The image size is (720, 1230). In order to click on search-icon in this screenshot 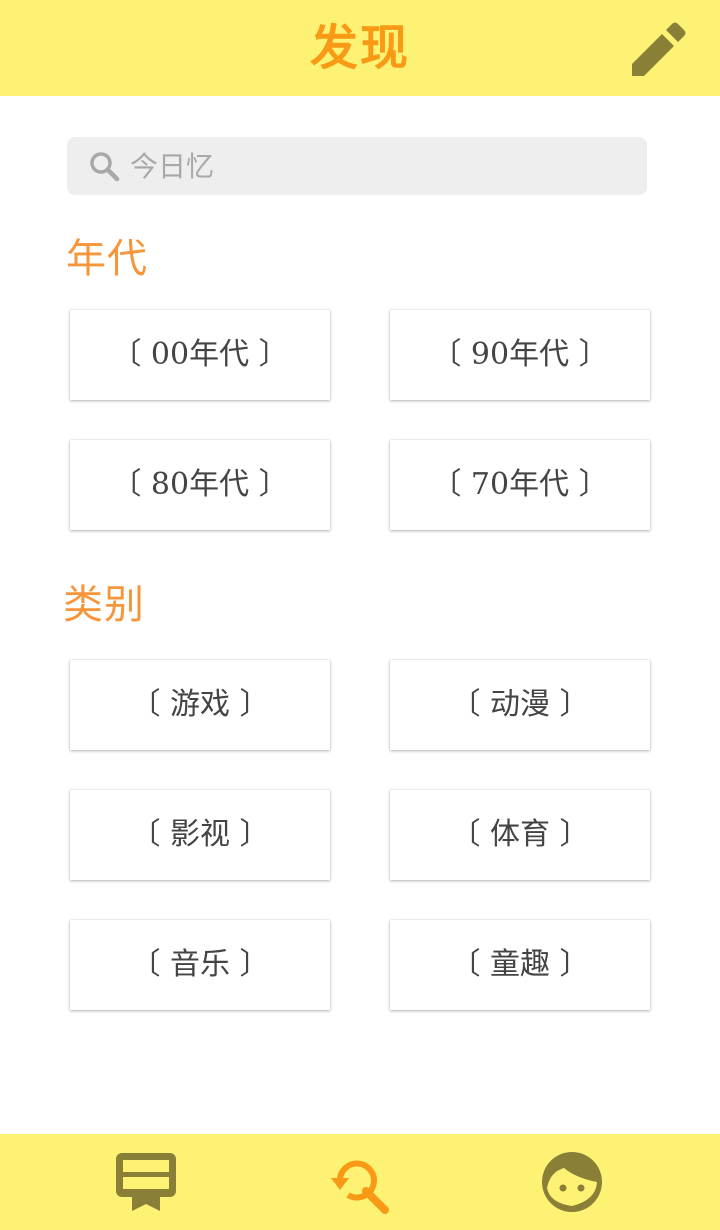, I will do `click(105, 167)`.